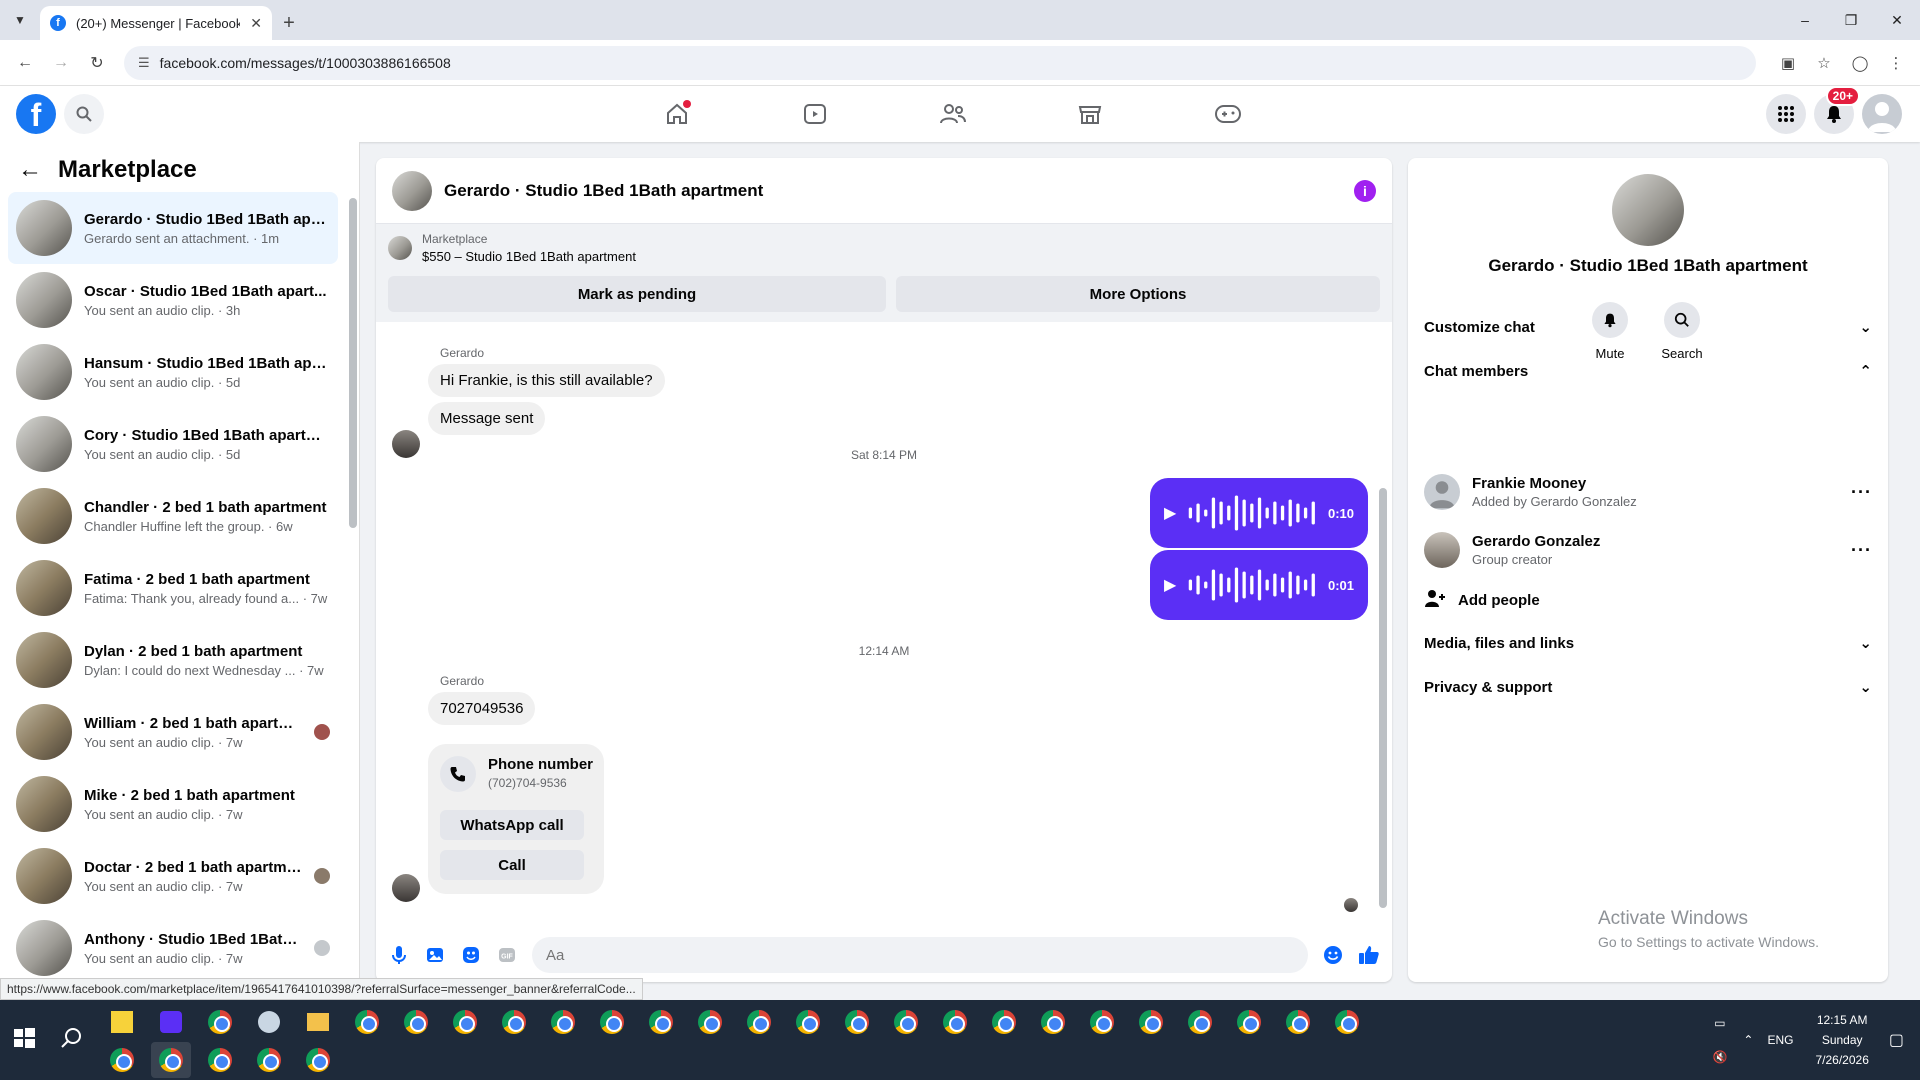 This screenshot has width=1920, height=1080. What do you see at coordinates (1648, 643) in the screenshot?
I see `media-files-row: Media, files and links ⌄` at bounding box center [1648, 643].